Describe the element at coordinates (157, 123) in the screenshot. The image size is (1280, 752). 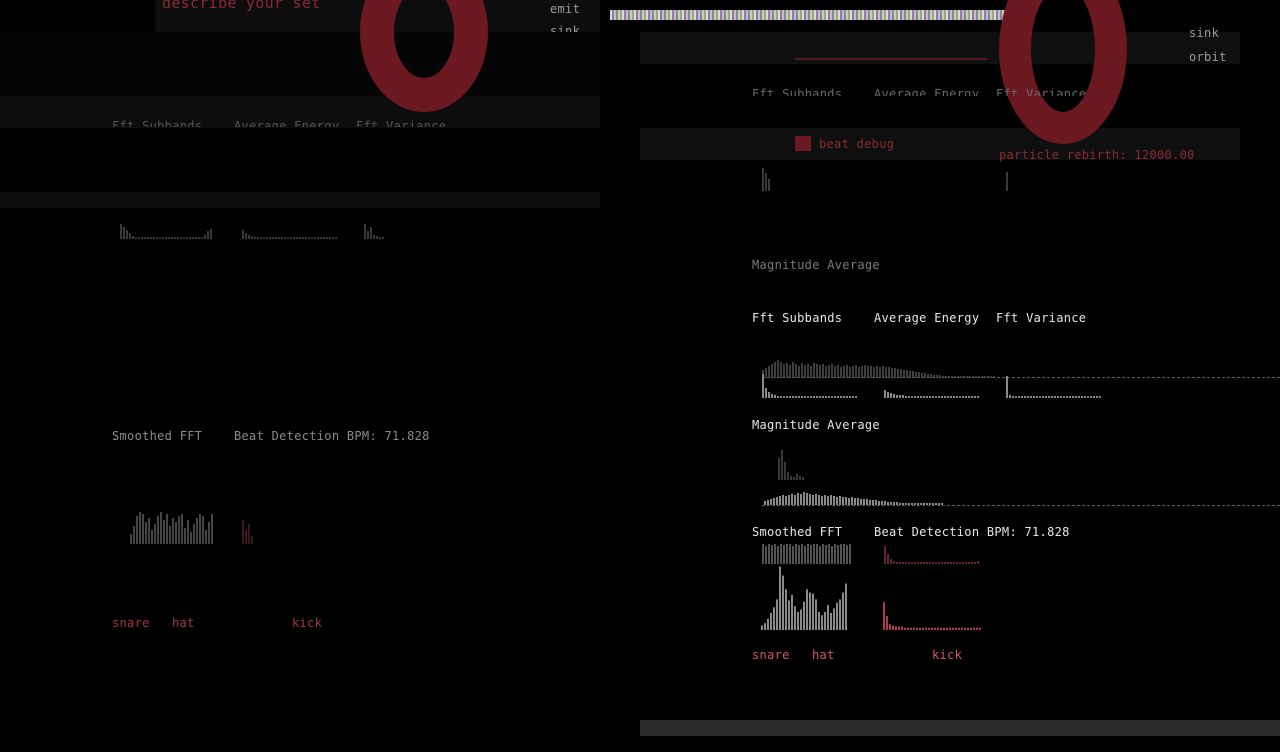
I see `ghost-fft-subbands-label: Fft Subbands` at that location.